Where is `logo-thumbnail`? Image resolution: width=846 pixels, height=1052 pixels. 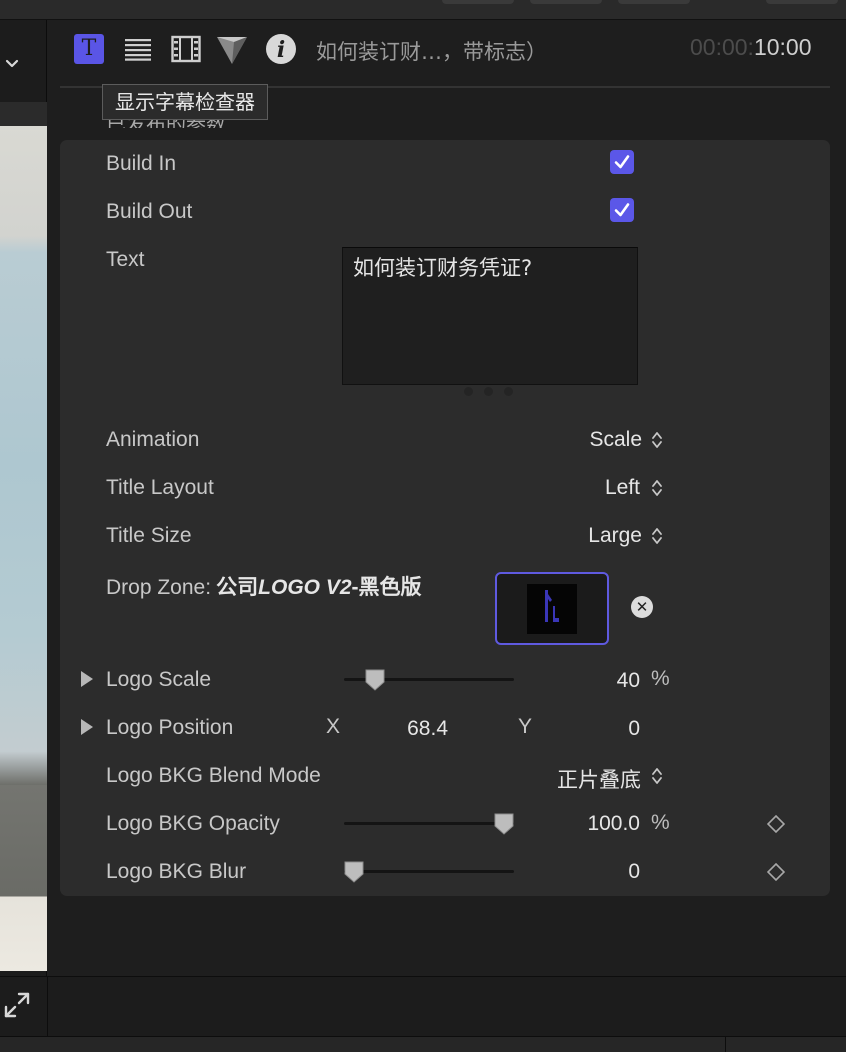
logo-thumbnail is located at coordinates (552, 608).